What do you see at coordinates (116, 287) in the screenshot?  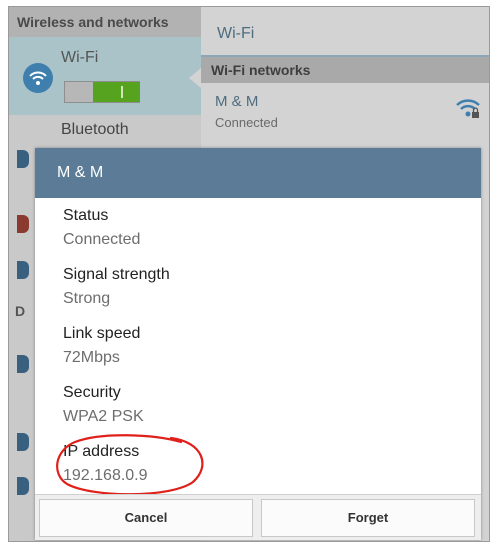 I see `signal-strength-field: Signal strength Strong` at bounding box center [116, 287].